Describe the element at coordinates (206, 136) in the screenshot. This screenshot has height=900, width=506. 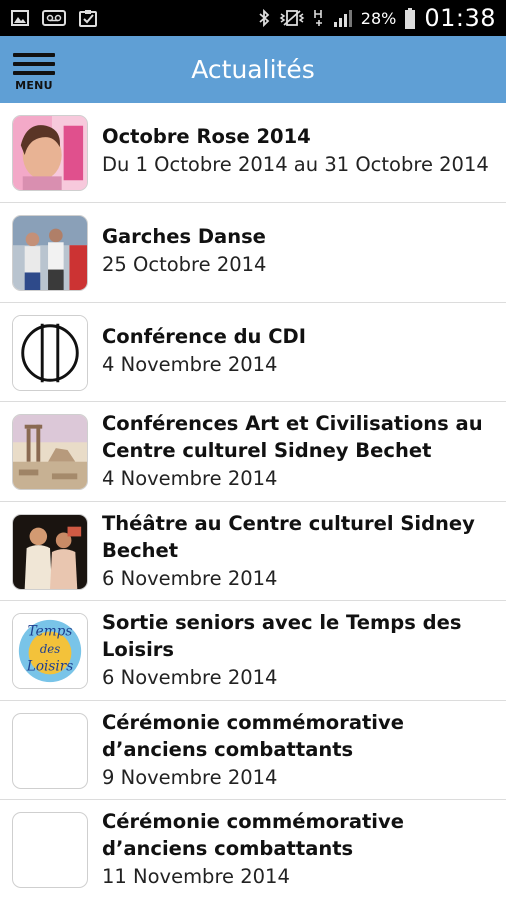
I see `news-title: Octobre Rose 2014` at that location.